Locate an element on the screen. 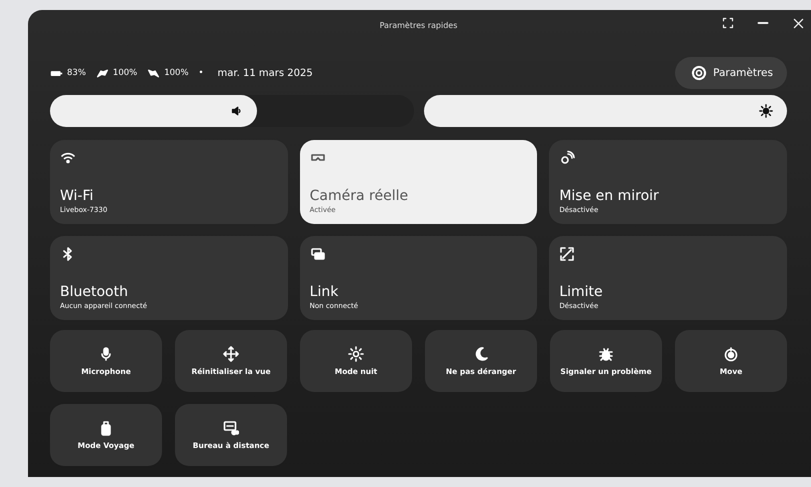  luggage-icon is located at coordinates (106, 428).